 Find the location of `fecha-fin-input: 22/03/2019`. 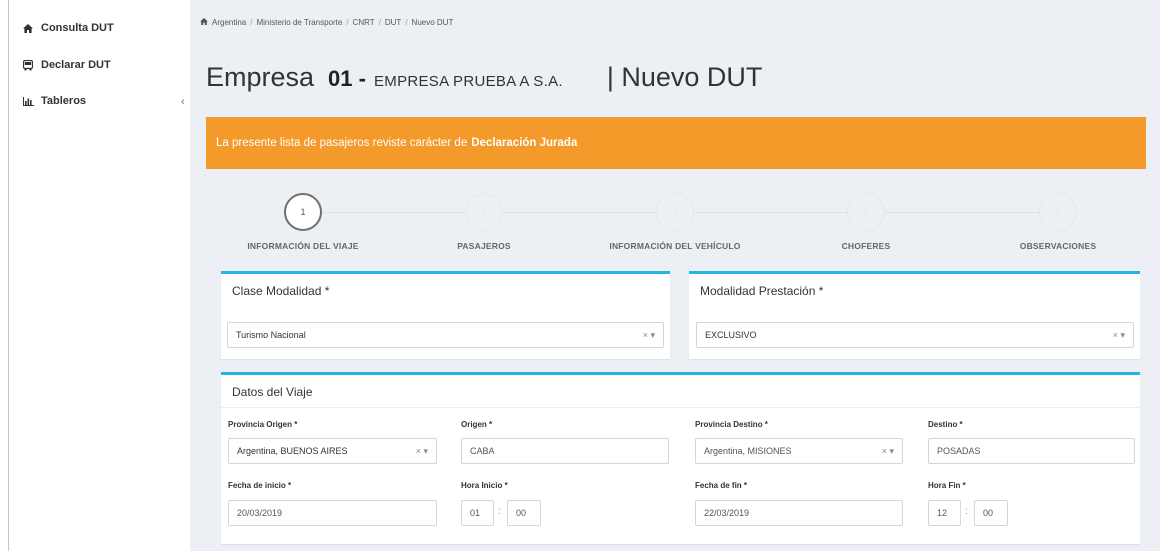

fecha-fin-input: 22/03/2019 is located at coordinates (799, 513).